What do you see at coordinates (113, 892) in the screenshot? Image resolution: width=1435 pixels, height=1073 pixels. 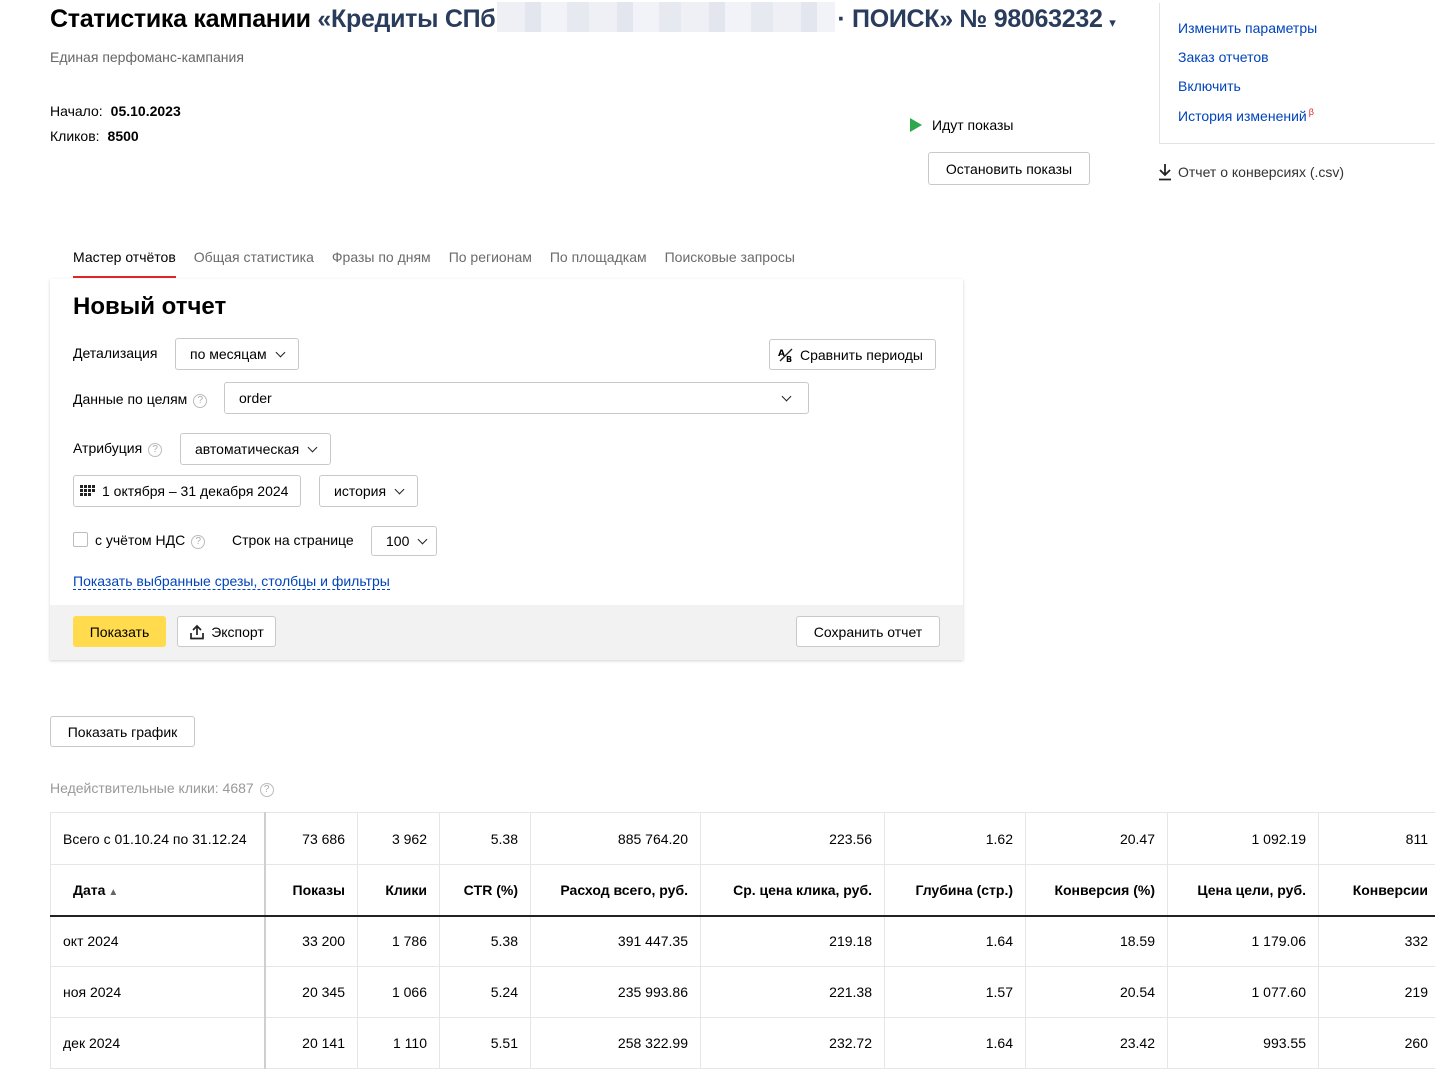 I see `sort-asc-icon: ▲` at bounding box center [113, 892].